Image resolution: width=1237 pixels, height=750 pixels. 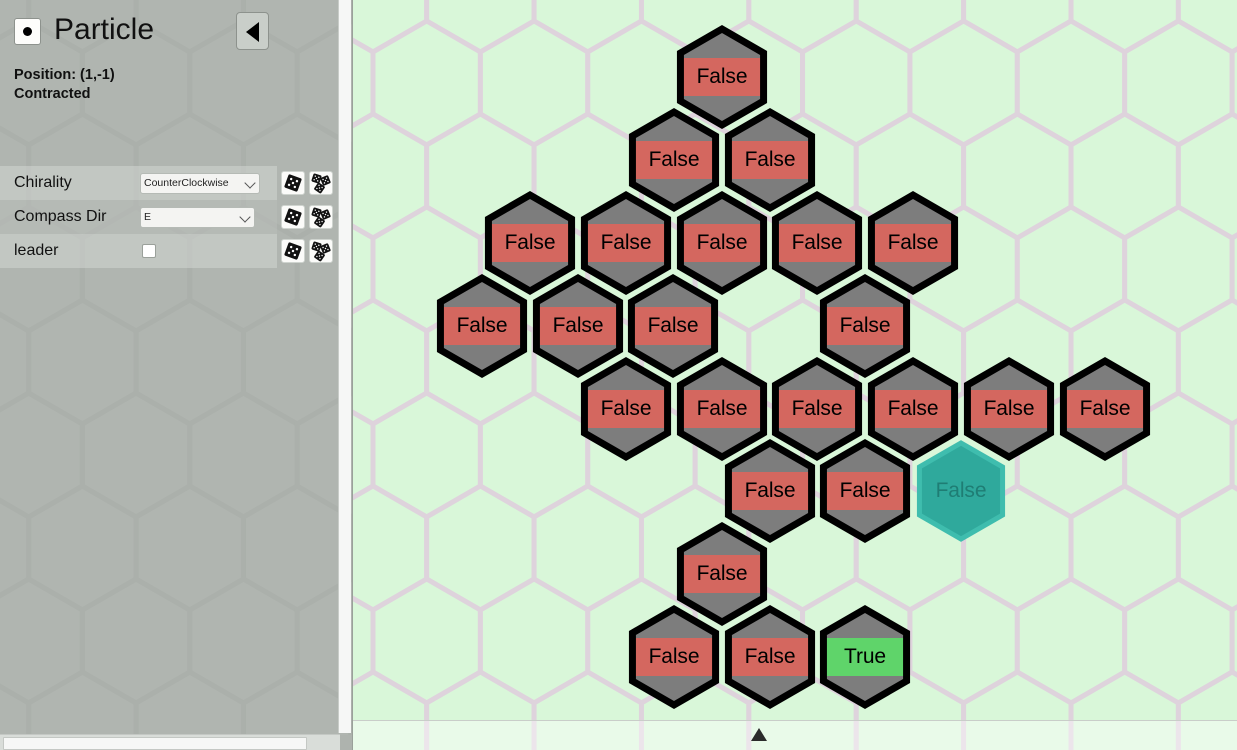 What do you see at coordinates (27, 31) in the screenshot?
I see `particle-dot-icon` at bounding box center [27, 31].